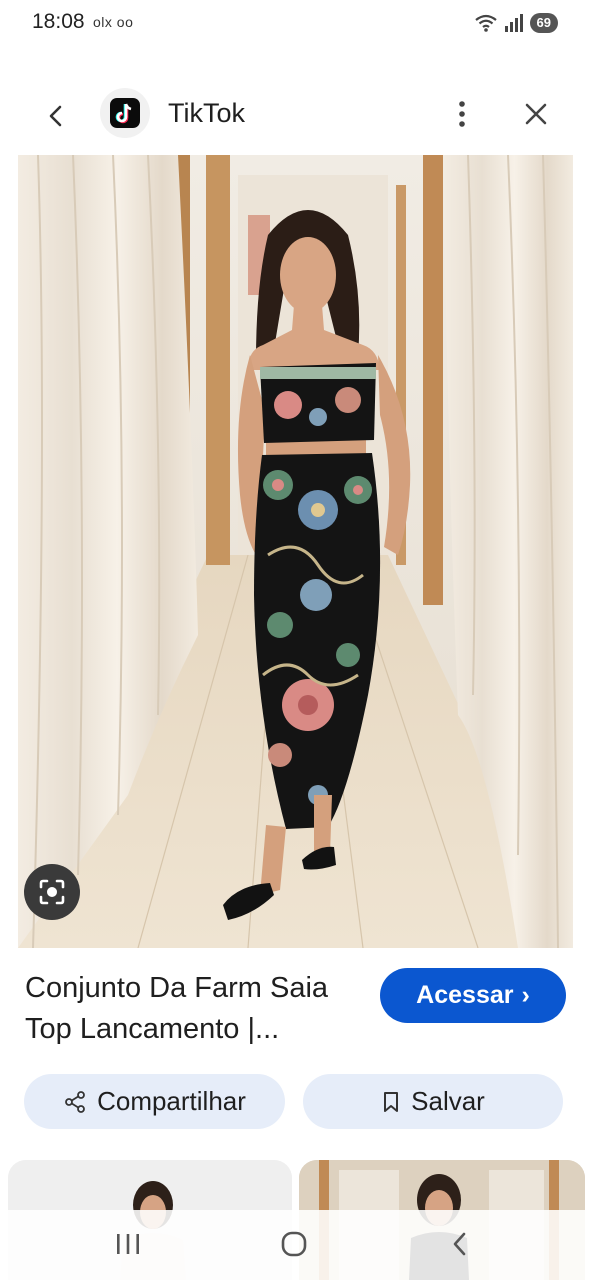 The image size is (590, 1280). Describe the element at coordinates (58, 21) in the screenshot. I see `status-time: 18:08` at that location.